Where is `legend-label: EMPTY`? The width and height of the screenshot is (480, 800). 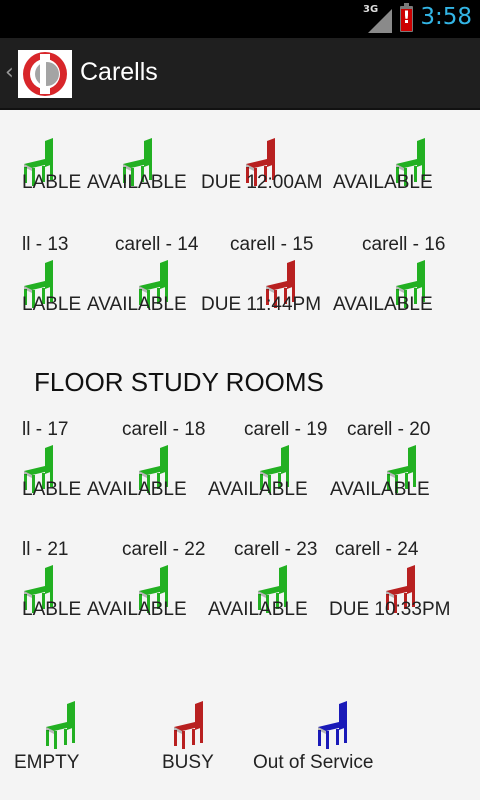
legend-label: EMPTY is located at coordinates (47, 762).